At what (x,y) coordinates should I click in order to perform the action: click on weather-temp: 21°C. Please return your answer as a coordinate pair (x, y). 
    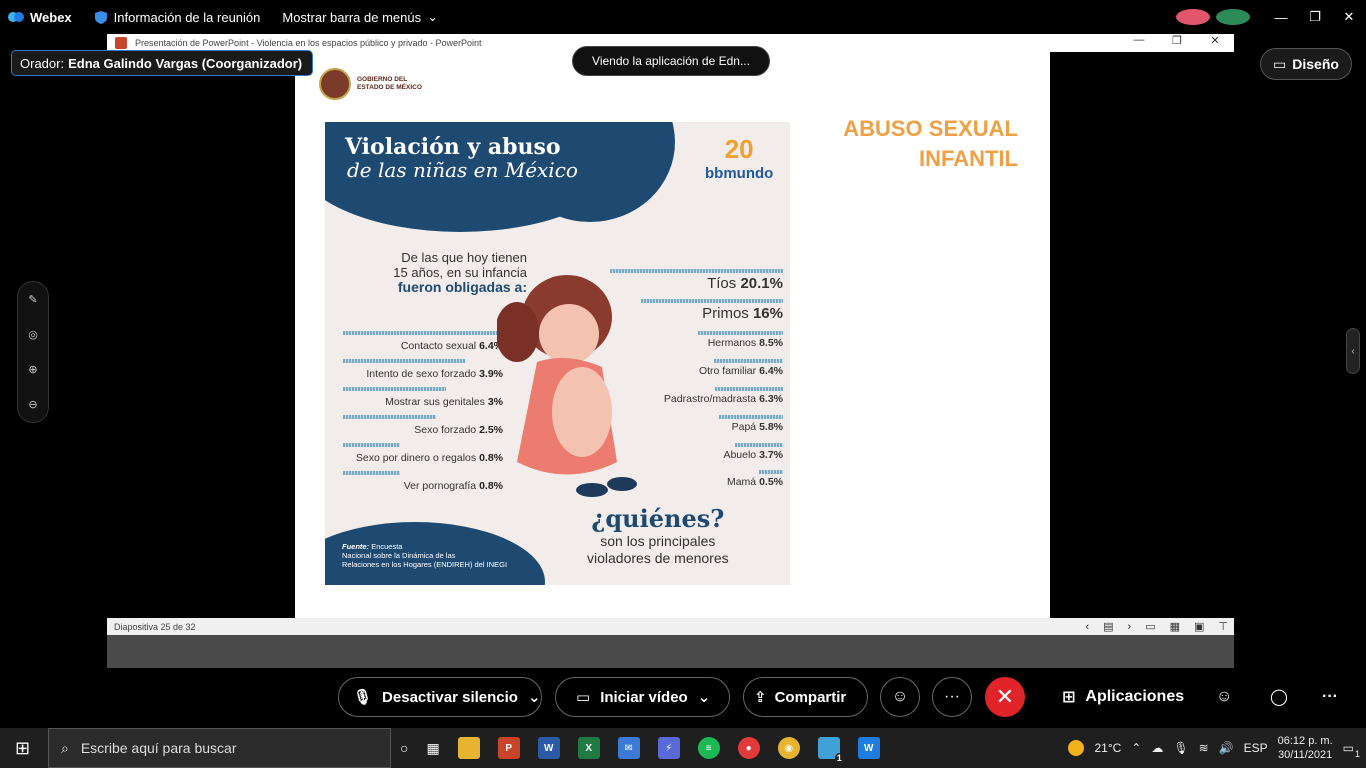
    Looking at the image, I should click on (1107, 748).